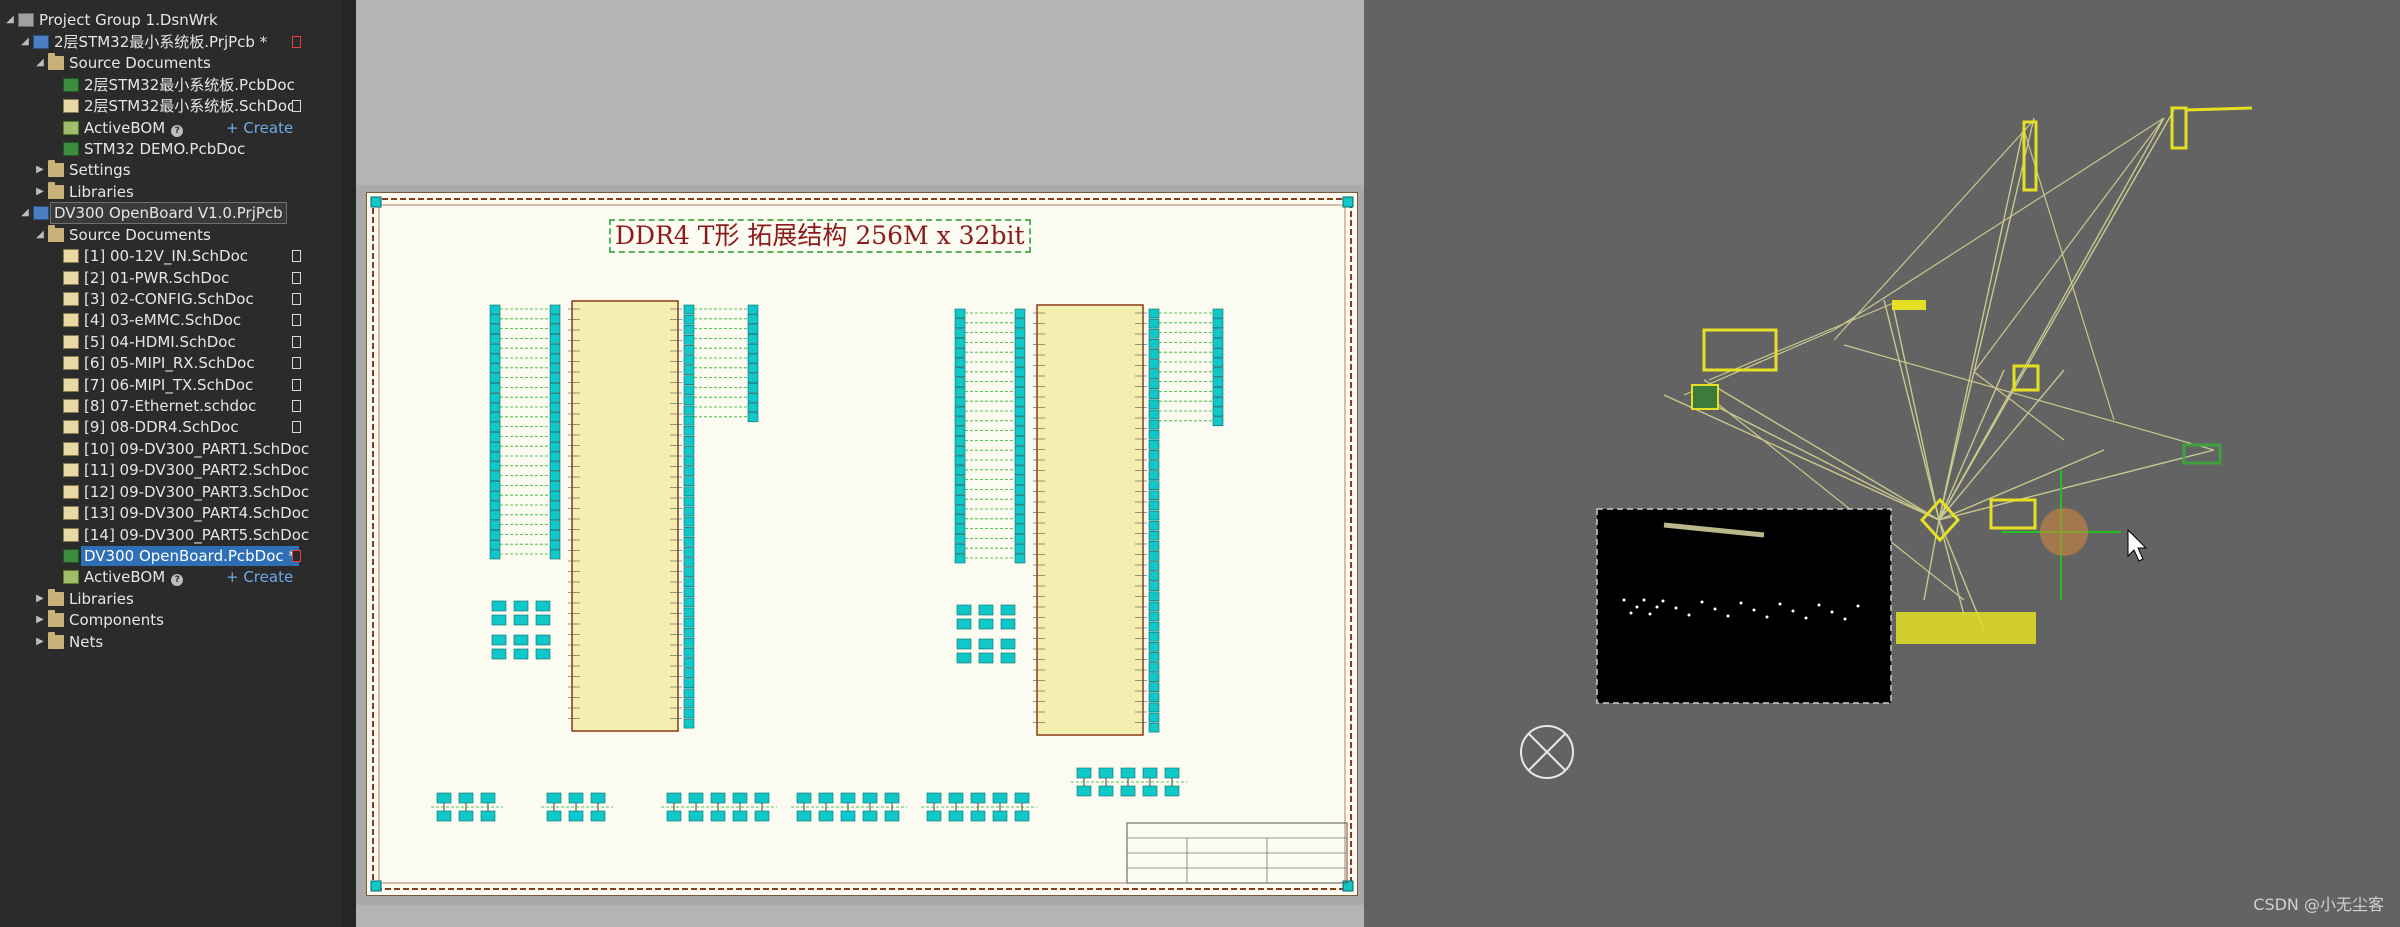  I want to click on tree-item: 2层STM32最小系统板.SchDoc, so click(171, 106).